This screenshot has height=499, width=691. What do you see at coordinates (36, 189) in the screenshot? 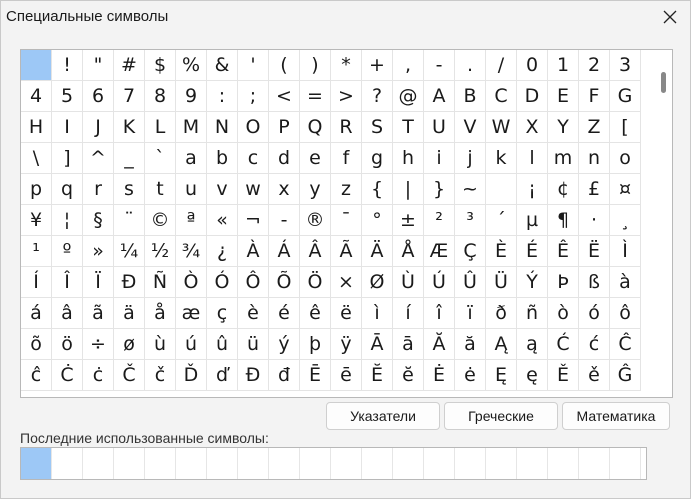
I see `symbol-cell: p` at bounding box center [36, 189].